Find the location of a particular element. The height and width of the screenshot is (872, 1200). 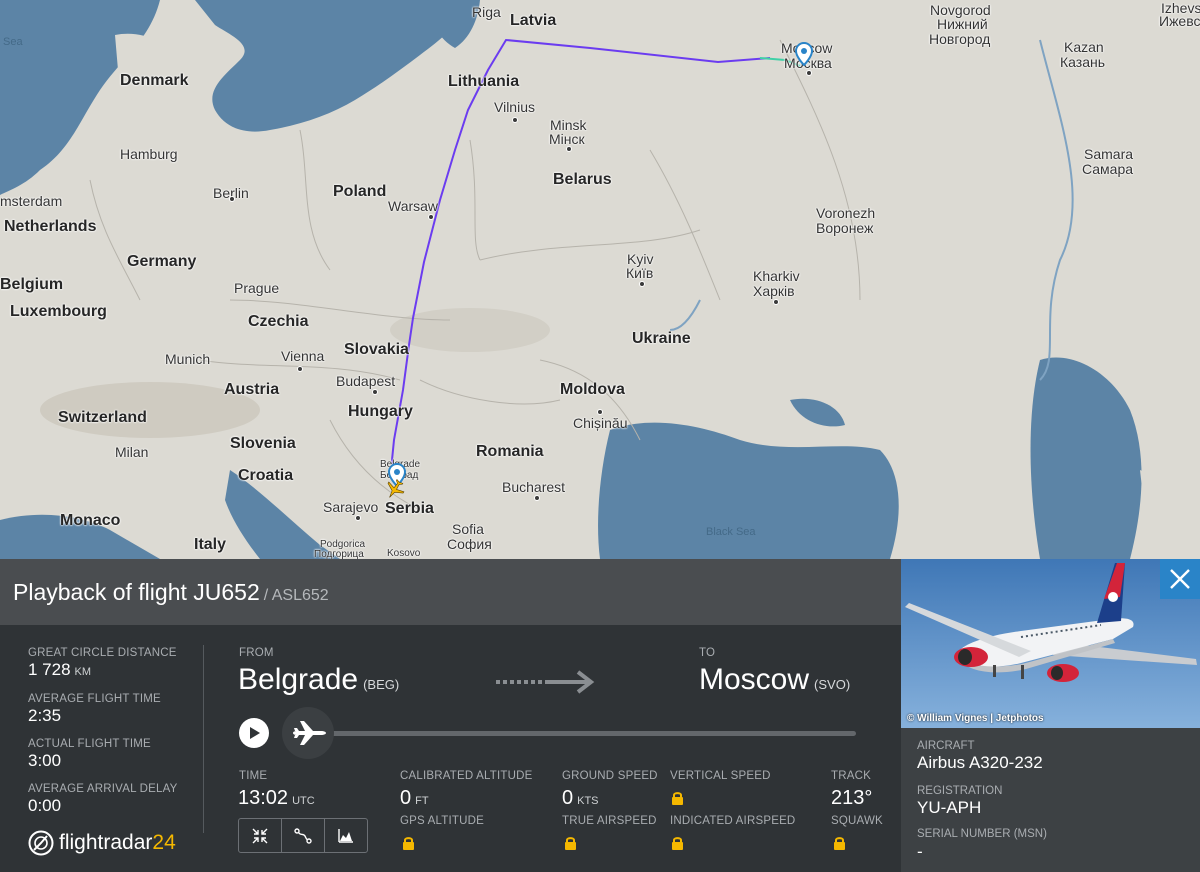

serial-number-label: SERIAL NUMBER (MSN) is located at coordinates (982, 834).